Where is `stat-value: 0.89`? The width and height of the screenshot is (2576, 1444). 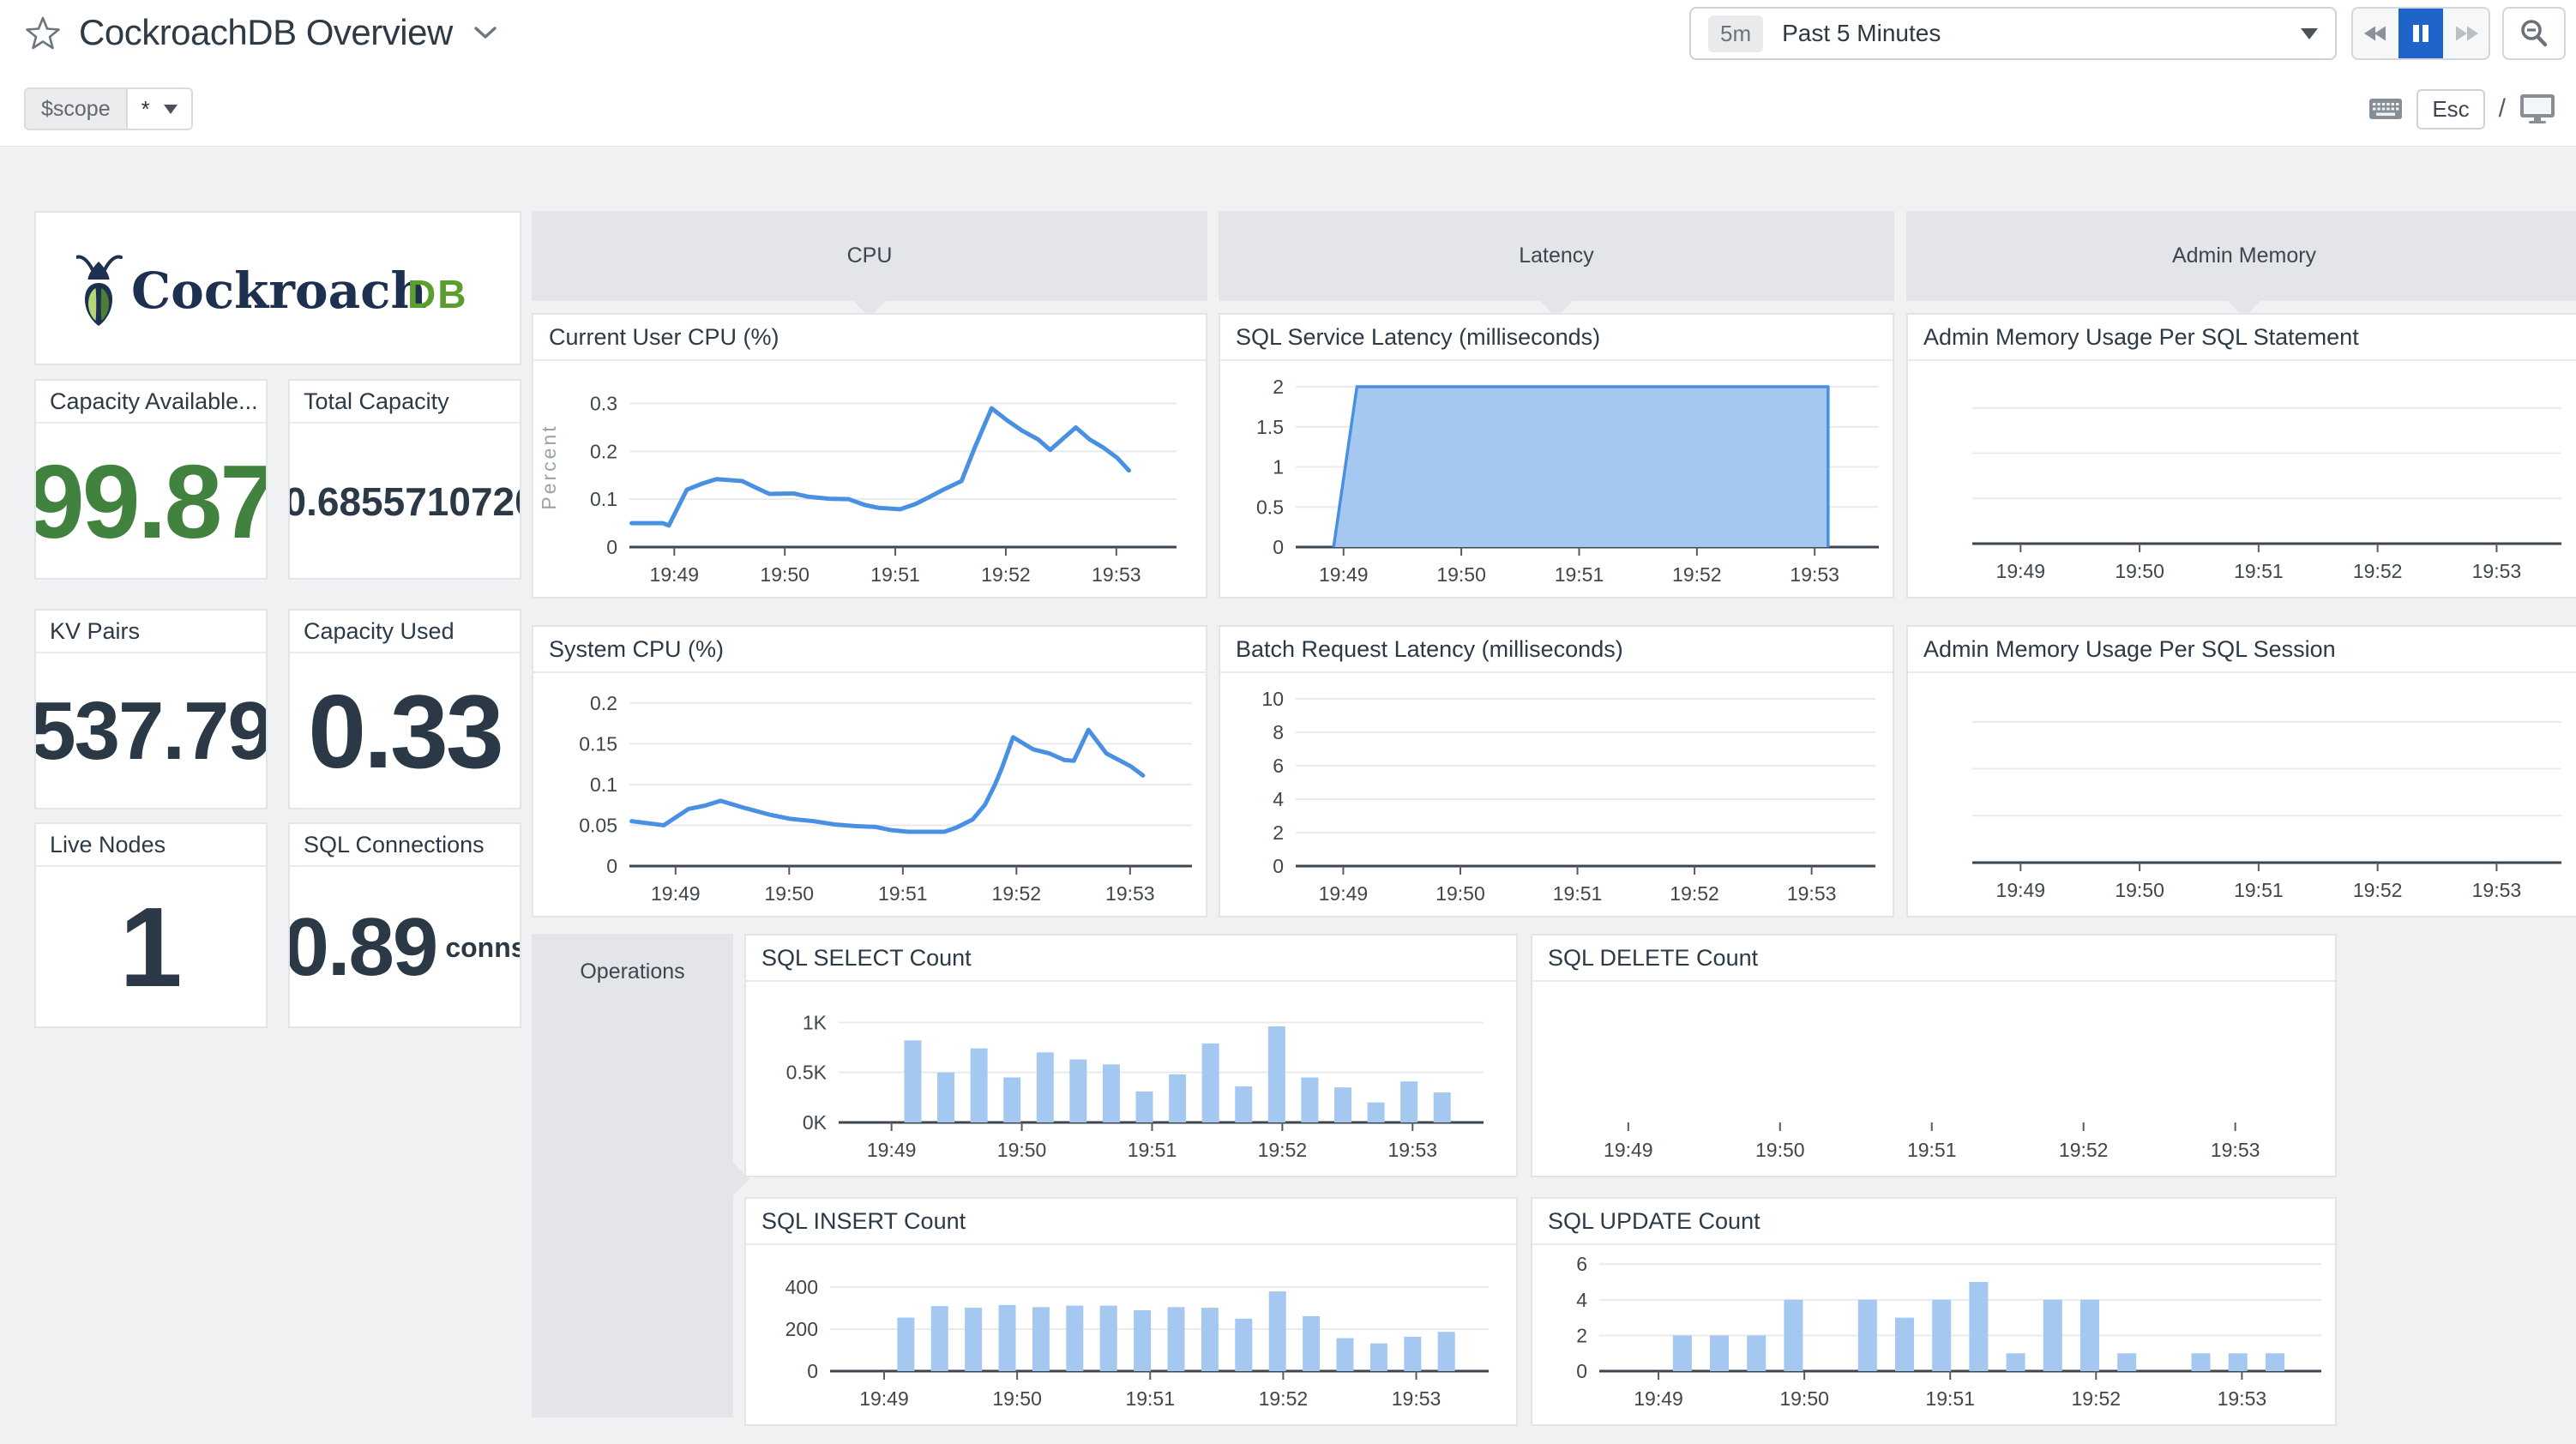 stat-value: 0.89 is located at coordinates (363, 947).